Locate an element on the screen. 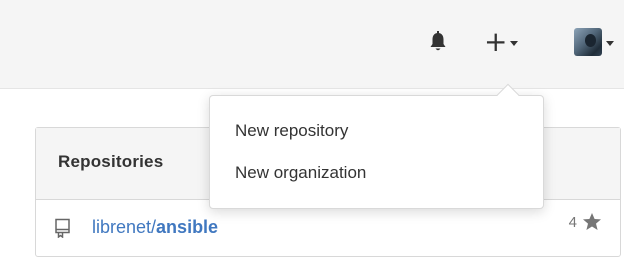 This screenshot has width=624, height=257. user-menu-button is located at coordinates (599, 42).